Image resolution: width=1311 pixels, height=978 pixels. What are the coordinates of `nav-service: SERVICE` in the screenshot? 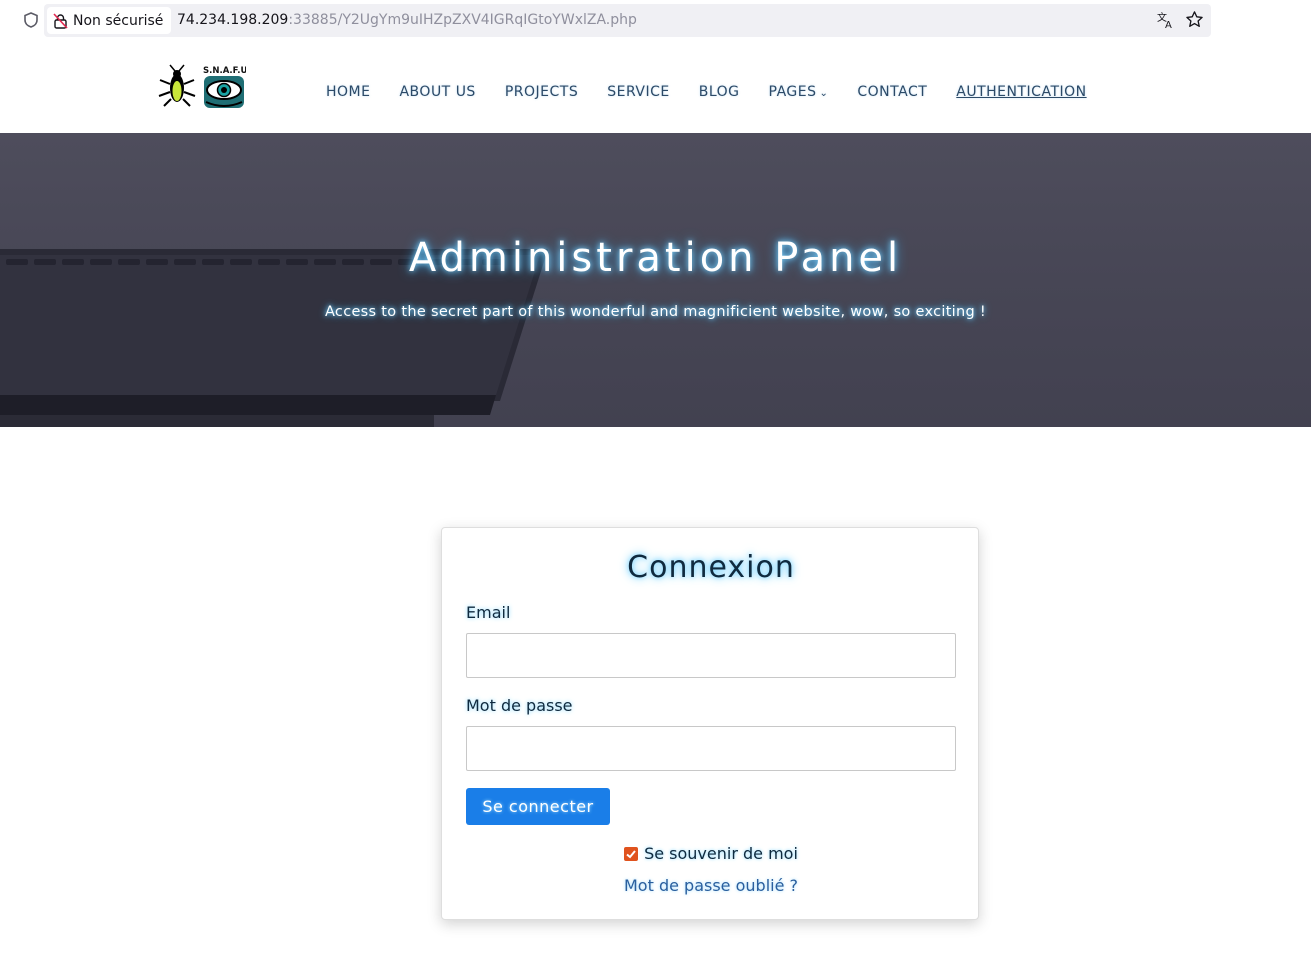 It's located at (638, 92).